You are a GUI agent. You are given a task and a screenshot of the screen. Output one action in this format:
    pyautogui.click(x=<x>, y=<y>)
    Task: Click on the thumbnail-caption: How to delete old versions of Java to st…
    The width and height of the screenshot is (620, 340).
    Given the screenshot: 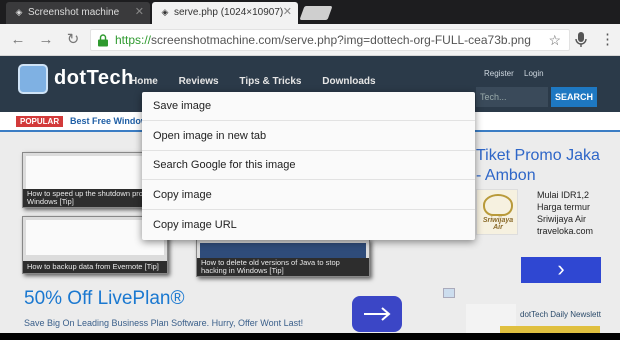 What is the action you would take?
    pyautogui.click(x=283, y=267)
    